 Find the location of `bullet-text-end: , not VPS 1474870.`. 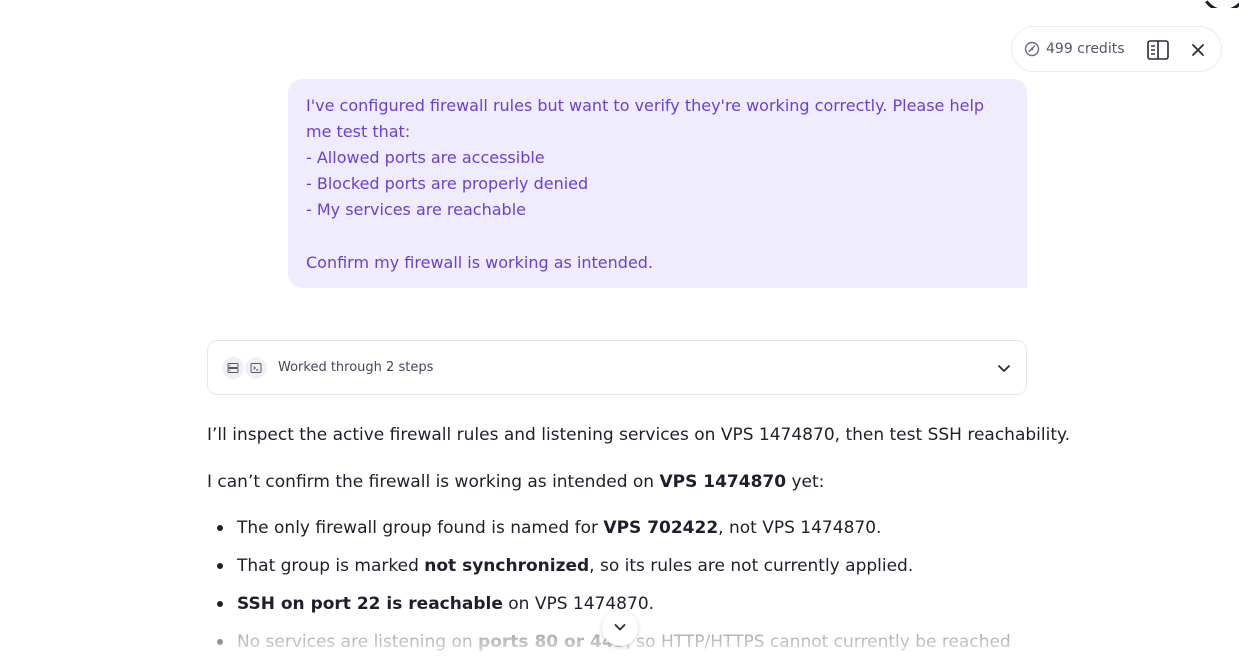

bullet-text-end: , not VPS 1474870. is located at coordinates (800, 528).